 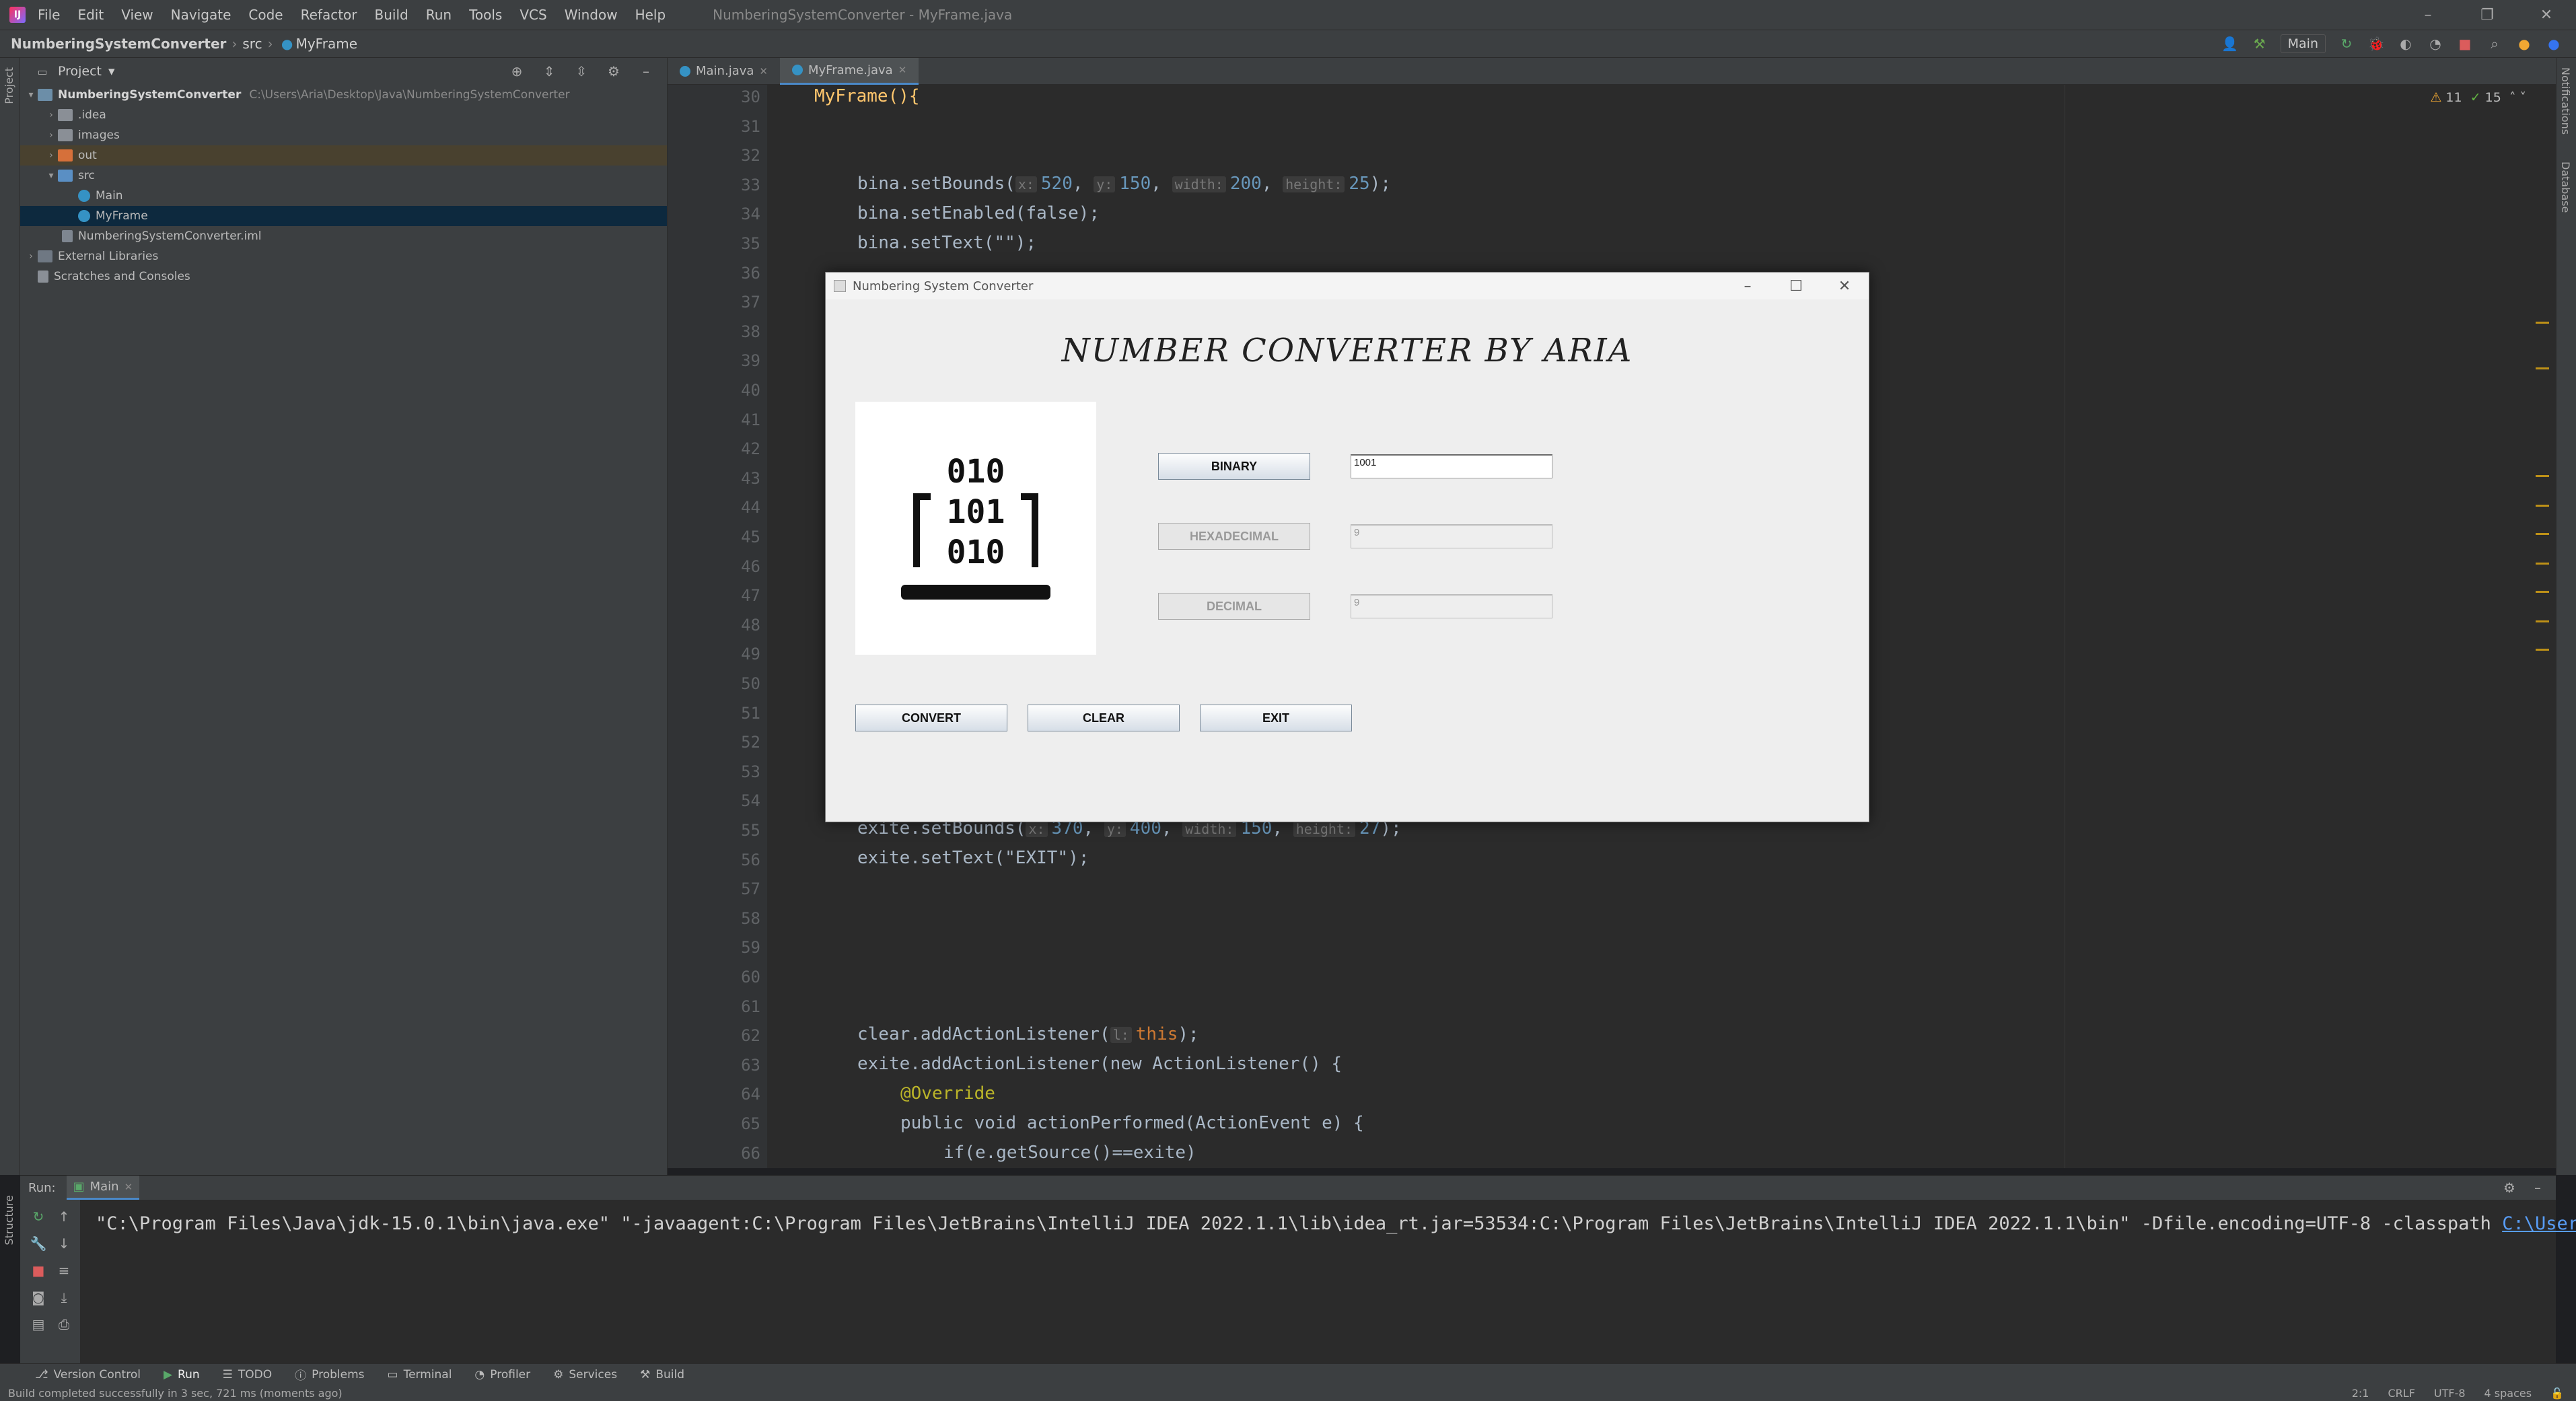 What do you see at coordinates (591, 15) in the screenshot?
I see `menu-window: Window` at bounding box center [591, 15].